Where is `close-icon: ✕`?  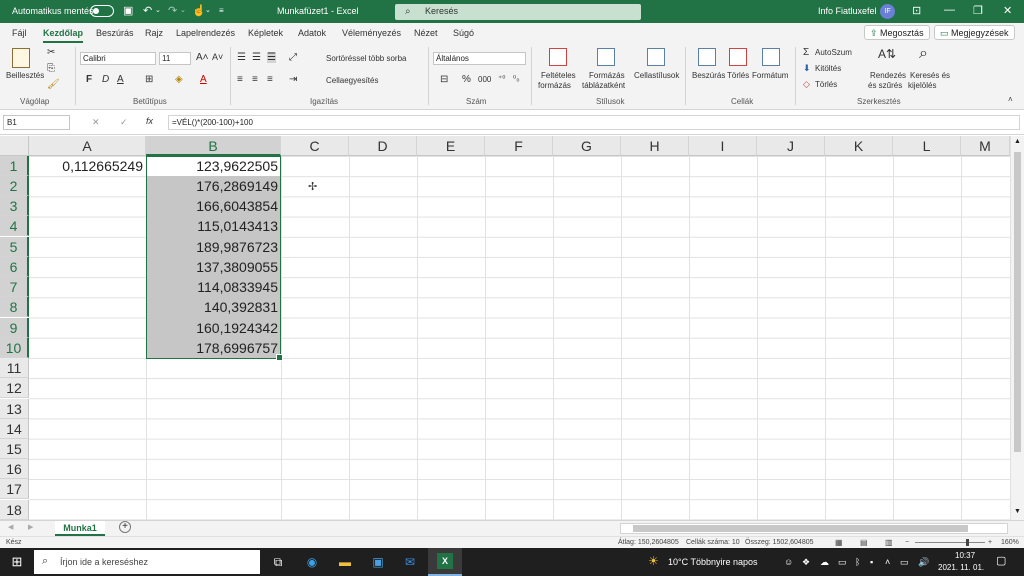 close-icon: ✕ is located at coordinates (1007, 10).